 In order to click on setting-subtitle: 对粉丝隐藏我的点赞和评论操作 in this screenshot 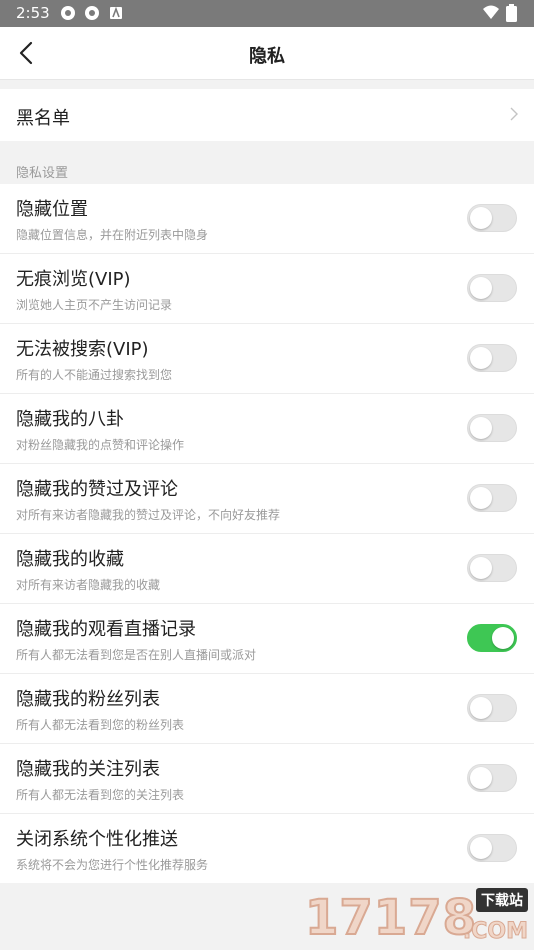, I will do `click(100, 445)`.